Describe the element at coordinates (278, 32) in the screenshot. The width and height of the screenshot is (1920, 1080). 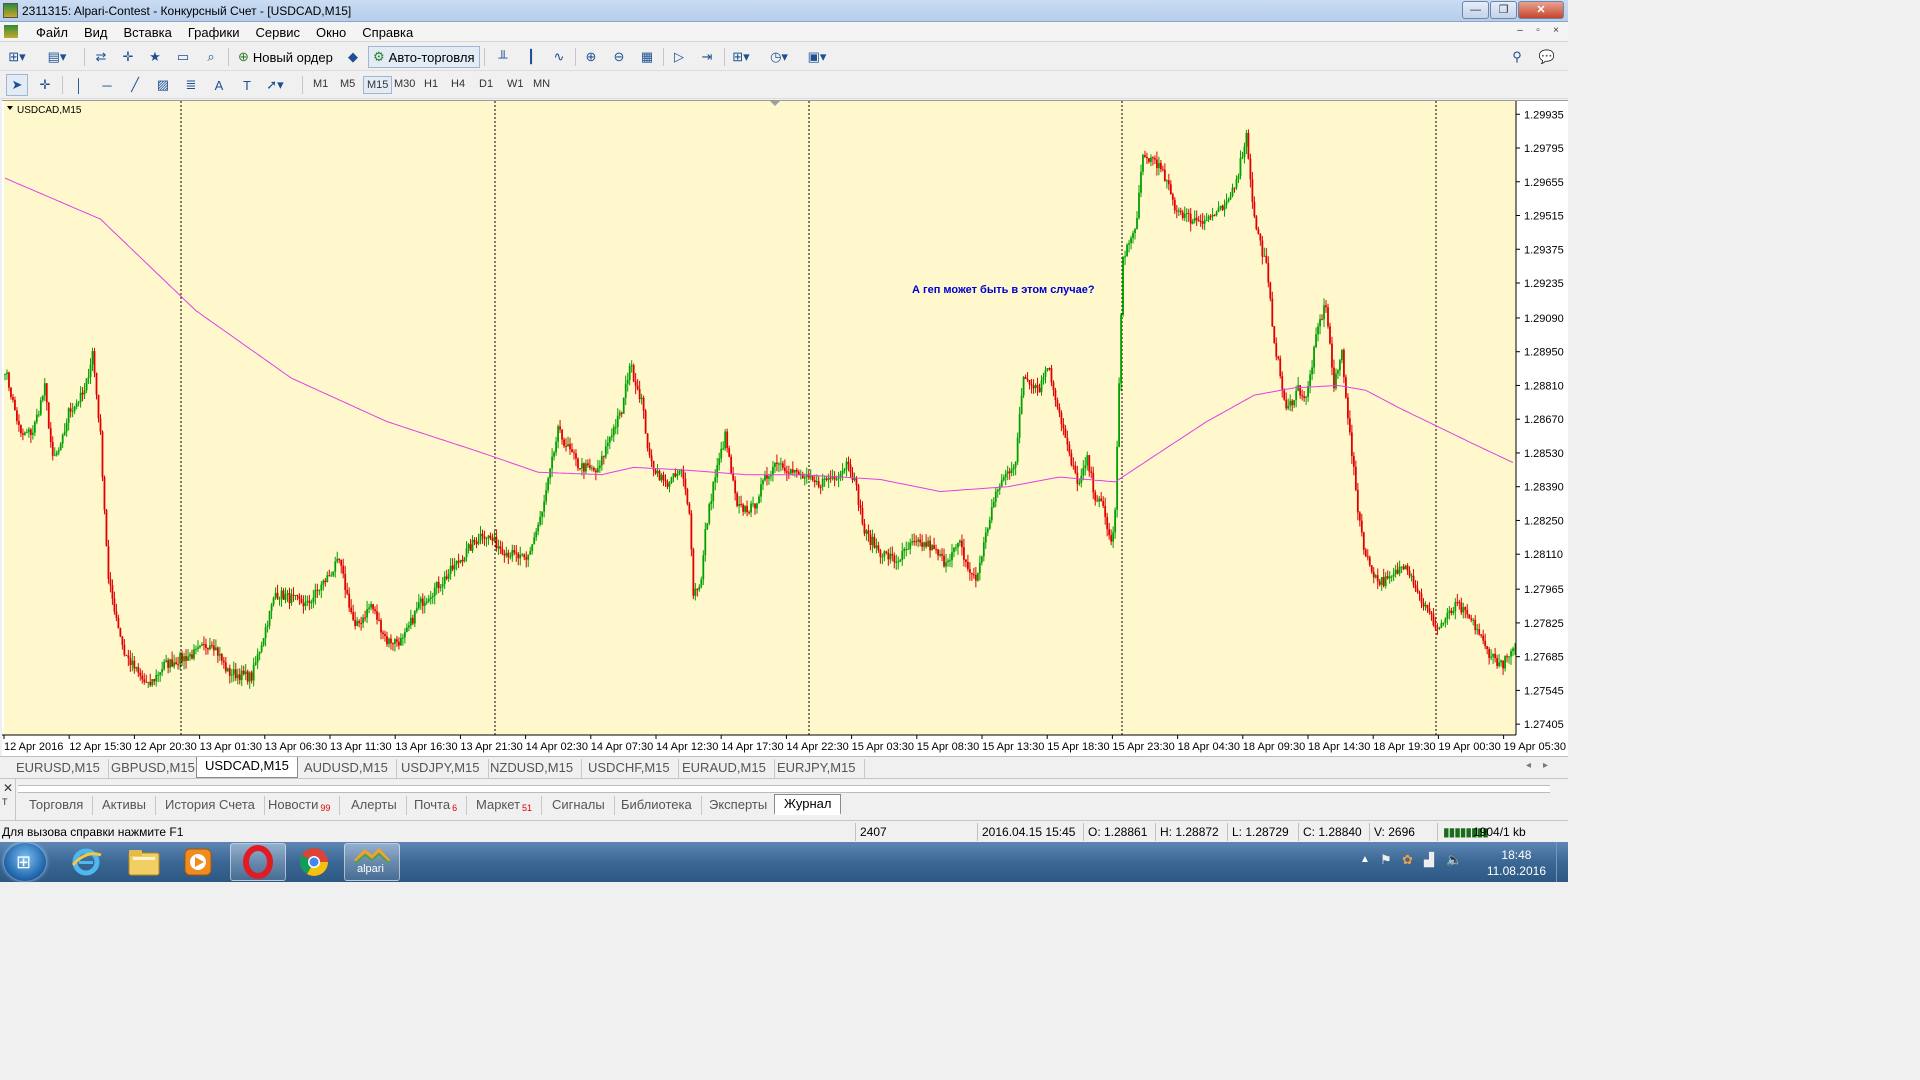
I see `menu-tools: Сервис` at that location.